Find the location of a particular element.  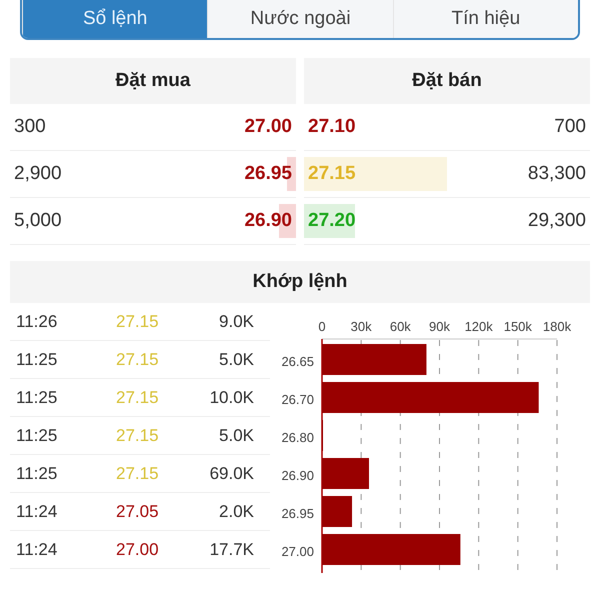

tab: Sổ lệnh is located at coordinates (115, 19).